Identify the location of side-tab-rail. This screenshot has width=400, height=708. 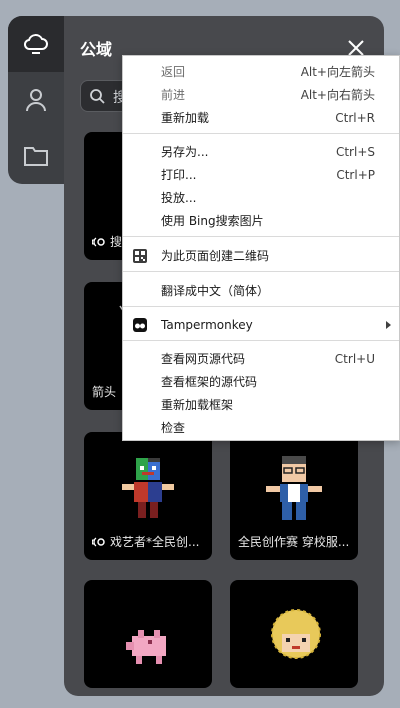
(40, 100).